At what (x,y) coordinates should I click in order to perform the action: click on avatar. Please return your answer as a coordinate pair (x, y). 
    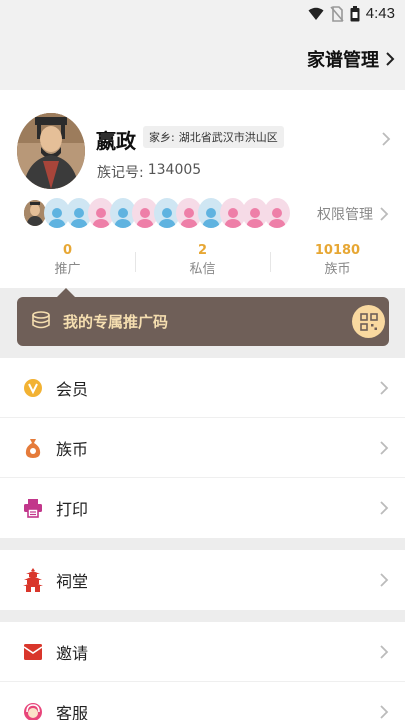
    Looking at the image, I should click on (51, 151).